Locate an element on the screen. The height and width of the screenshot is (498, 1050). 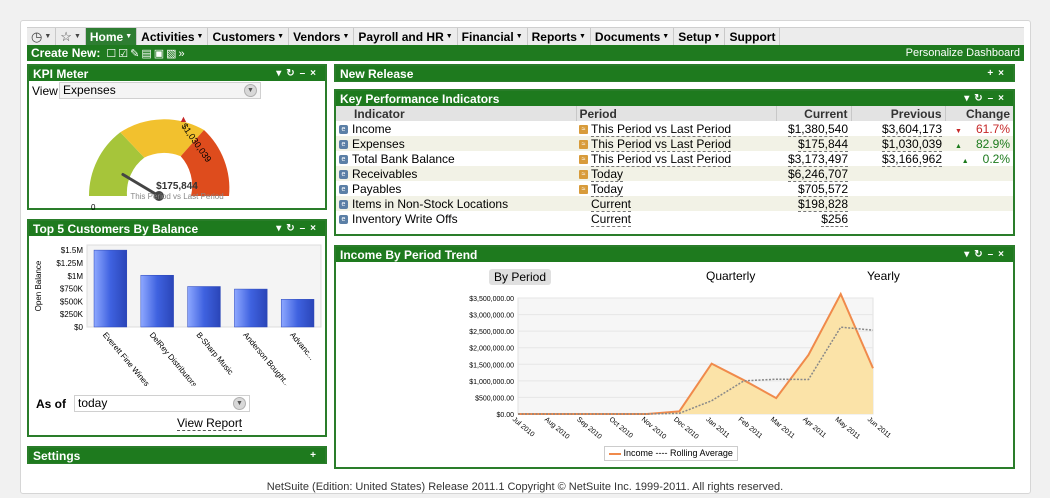
kpi-current: $198,828 is located at coordinates (822, 204).